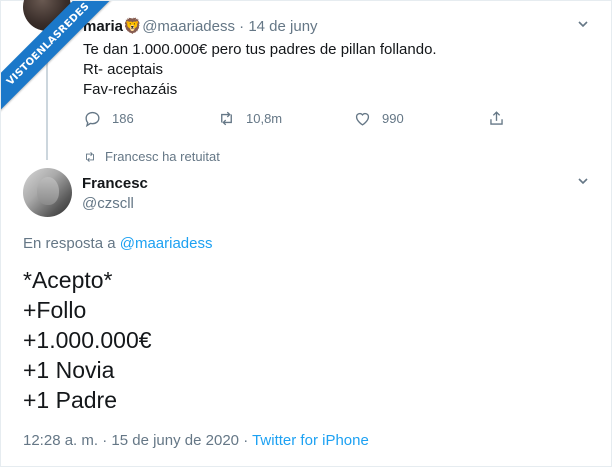 Image resolution: width=612 pixels, height=467 pixels. I want to click on share-button, so click(496, 118).